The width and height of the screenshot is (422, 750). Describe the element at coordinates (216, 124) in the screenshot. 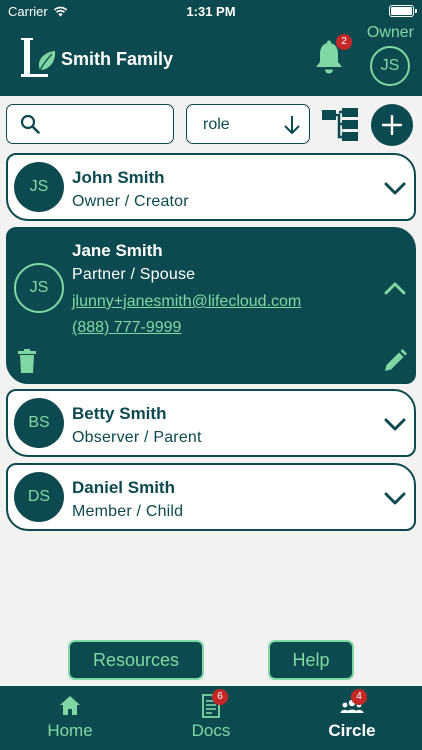

I see `role-filter-label: role` at that location.